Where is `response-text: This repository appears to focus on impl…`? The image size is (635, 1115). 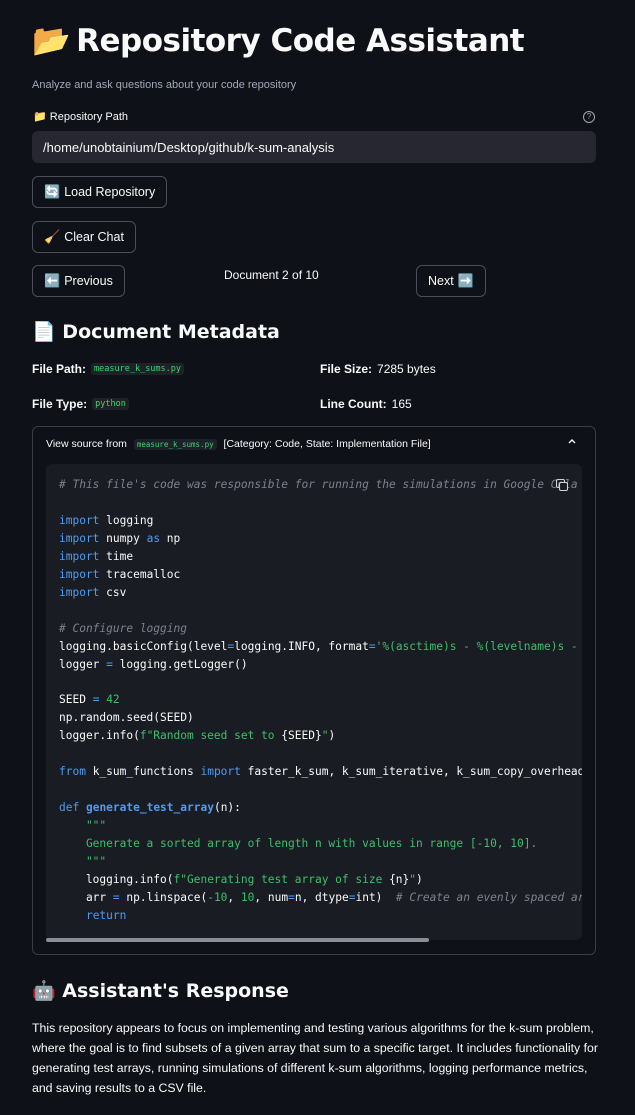 response-text: This repository appears to focus on impl… is located at coordinates (315, 1058).